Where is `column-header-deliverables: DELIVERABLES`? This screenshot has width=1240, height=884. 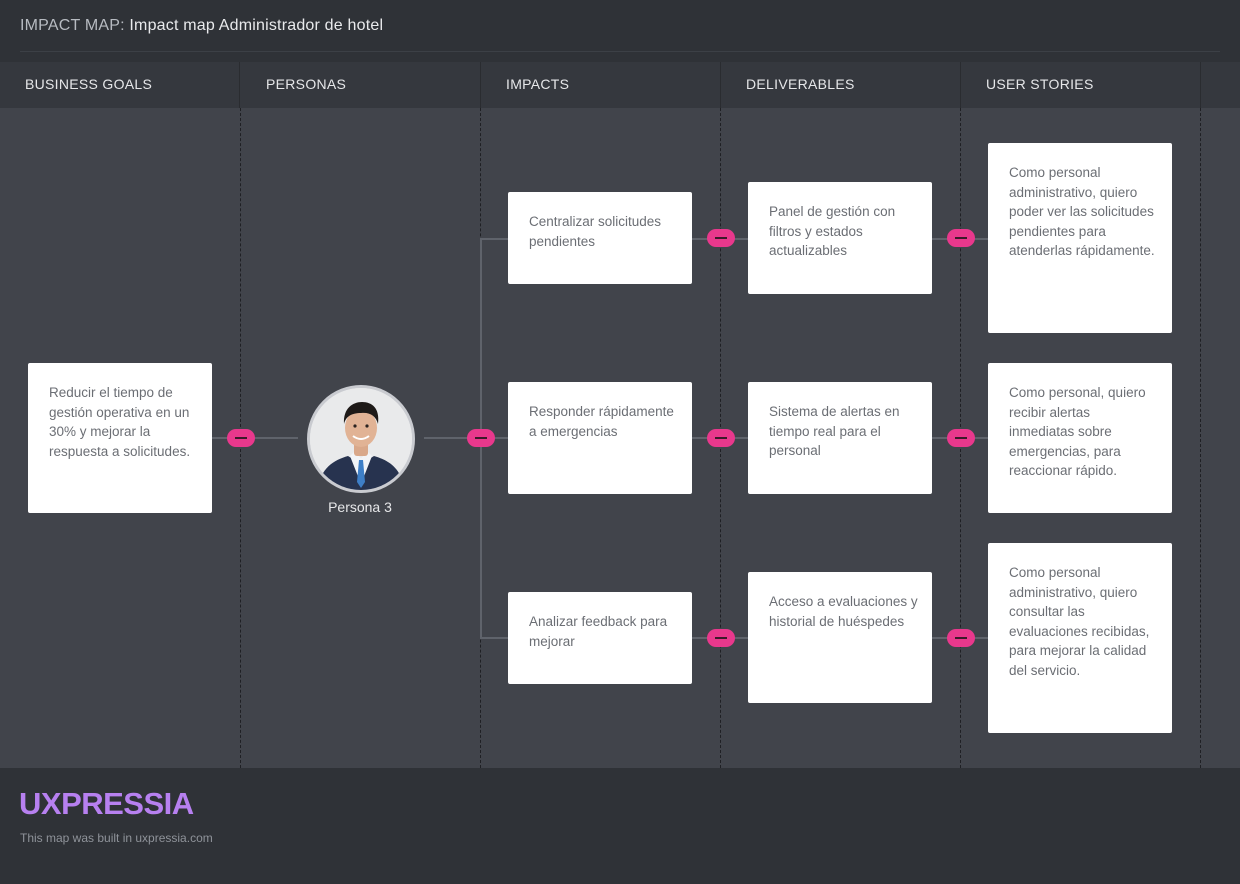
column-header-deliverables: DELIVERABLES is located at coordinates (841, 85).